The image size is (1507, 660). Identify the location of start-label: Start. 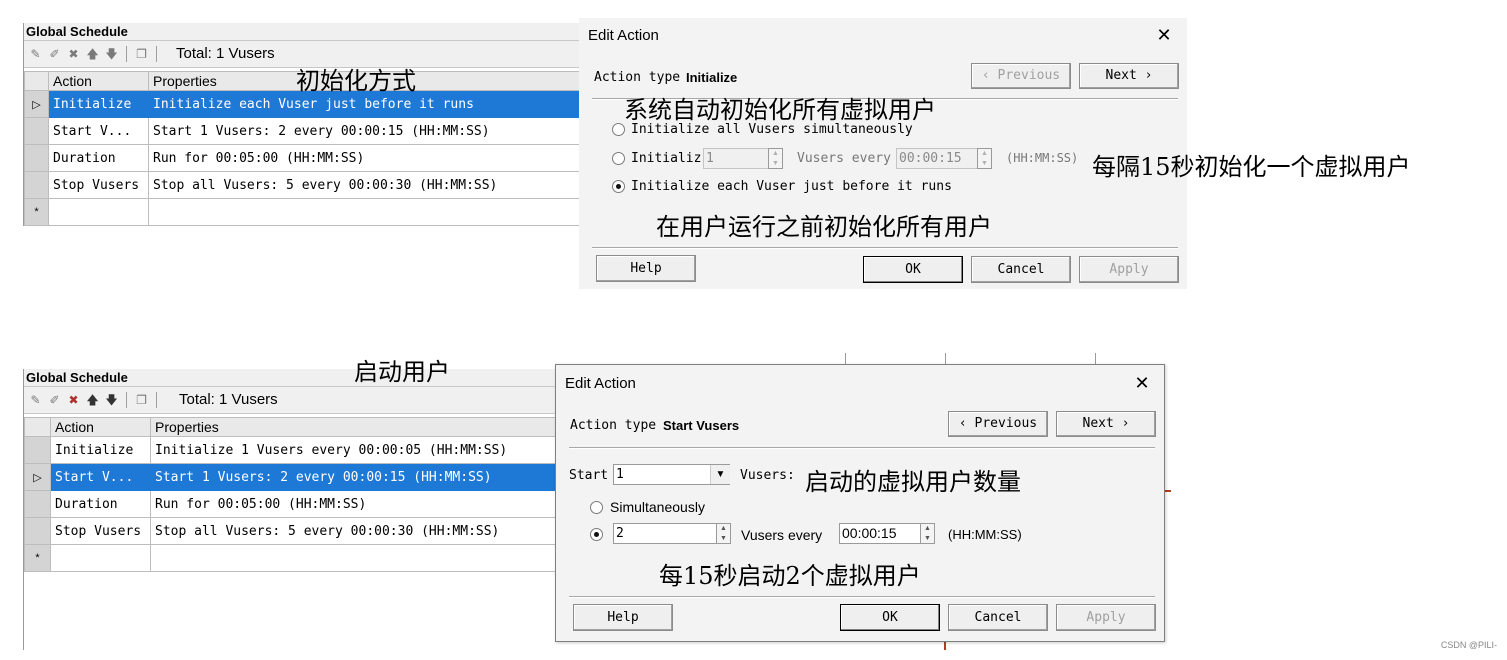
(589, 475).